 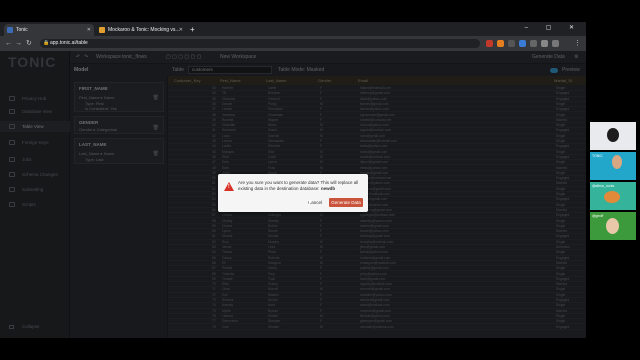 What do you see at coordinates (328, 188) in the screenshot?
I see `dialog-database-name: newdb` at bounding box center [328, 188].